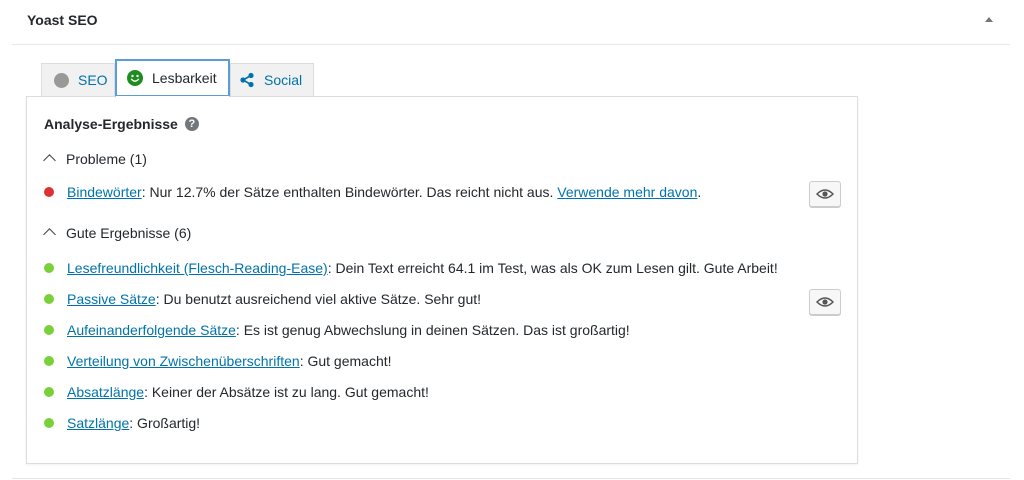 The image size is (1024, 480). Describe the element at coordinates (111, 299) in the screenshot. I see `result-link: Passive Sätze` at that location.